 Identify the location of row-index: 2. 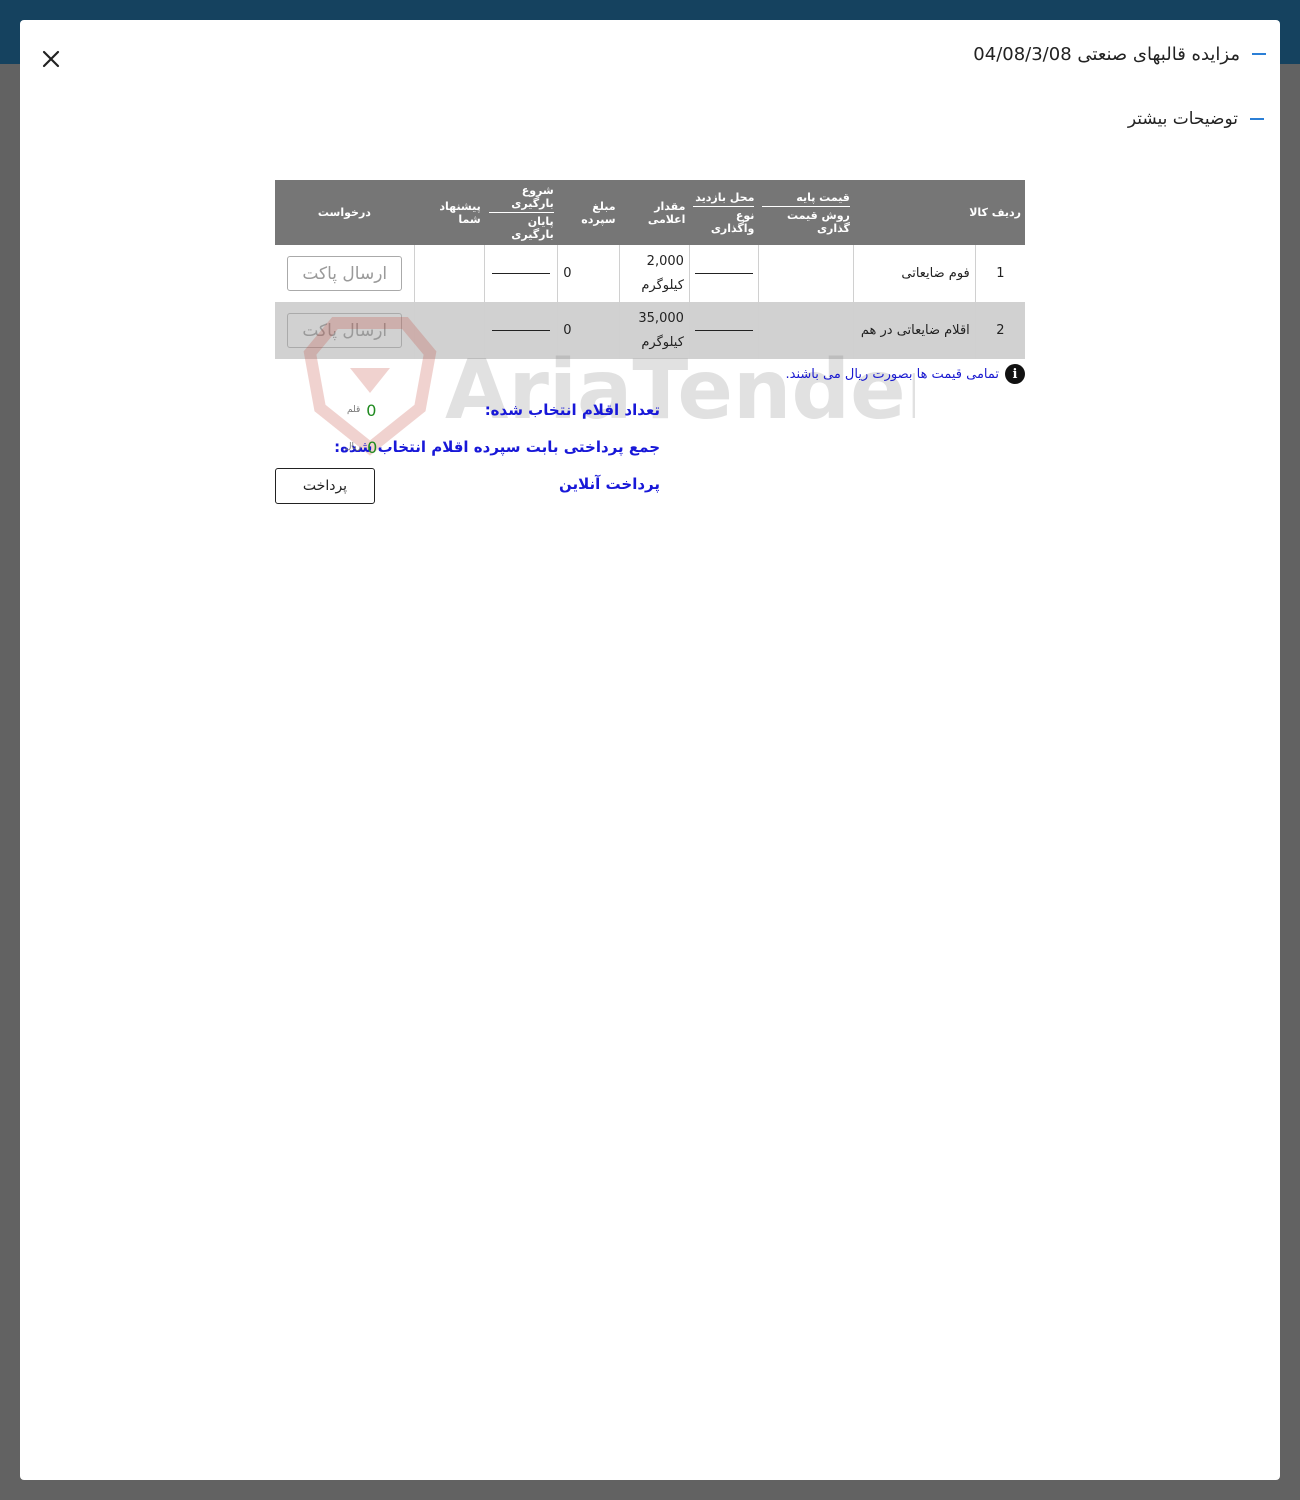
(999, 330).